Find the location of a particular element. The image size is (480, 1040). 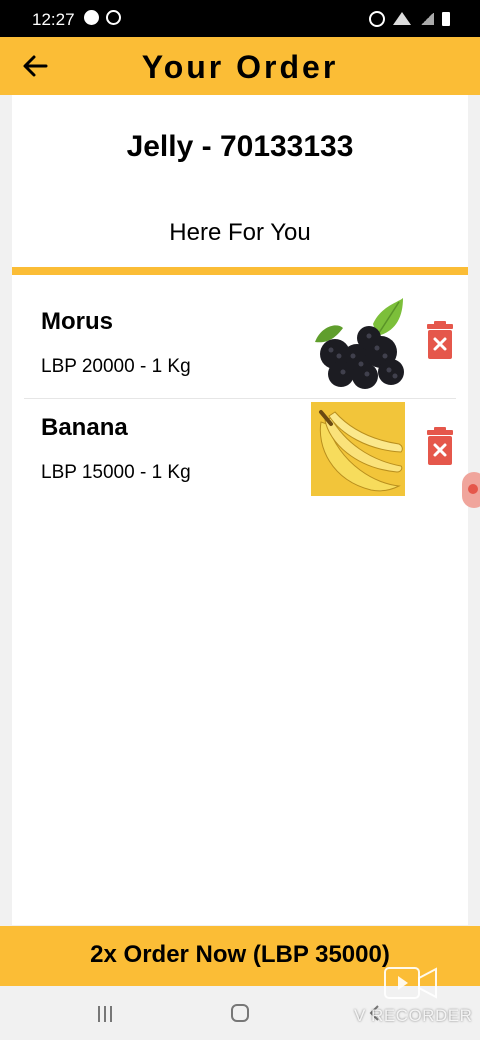

status-bar: 12:27 is located at coordinates (240, 18).